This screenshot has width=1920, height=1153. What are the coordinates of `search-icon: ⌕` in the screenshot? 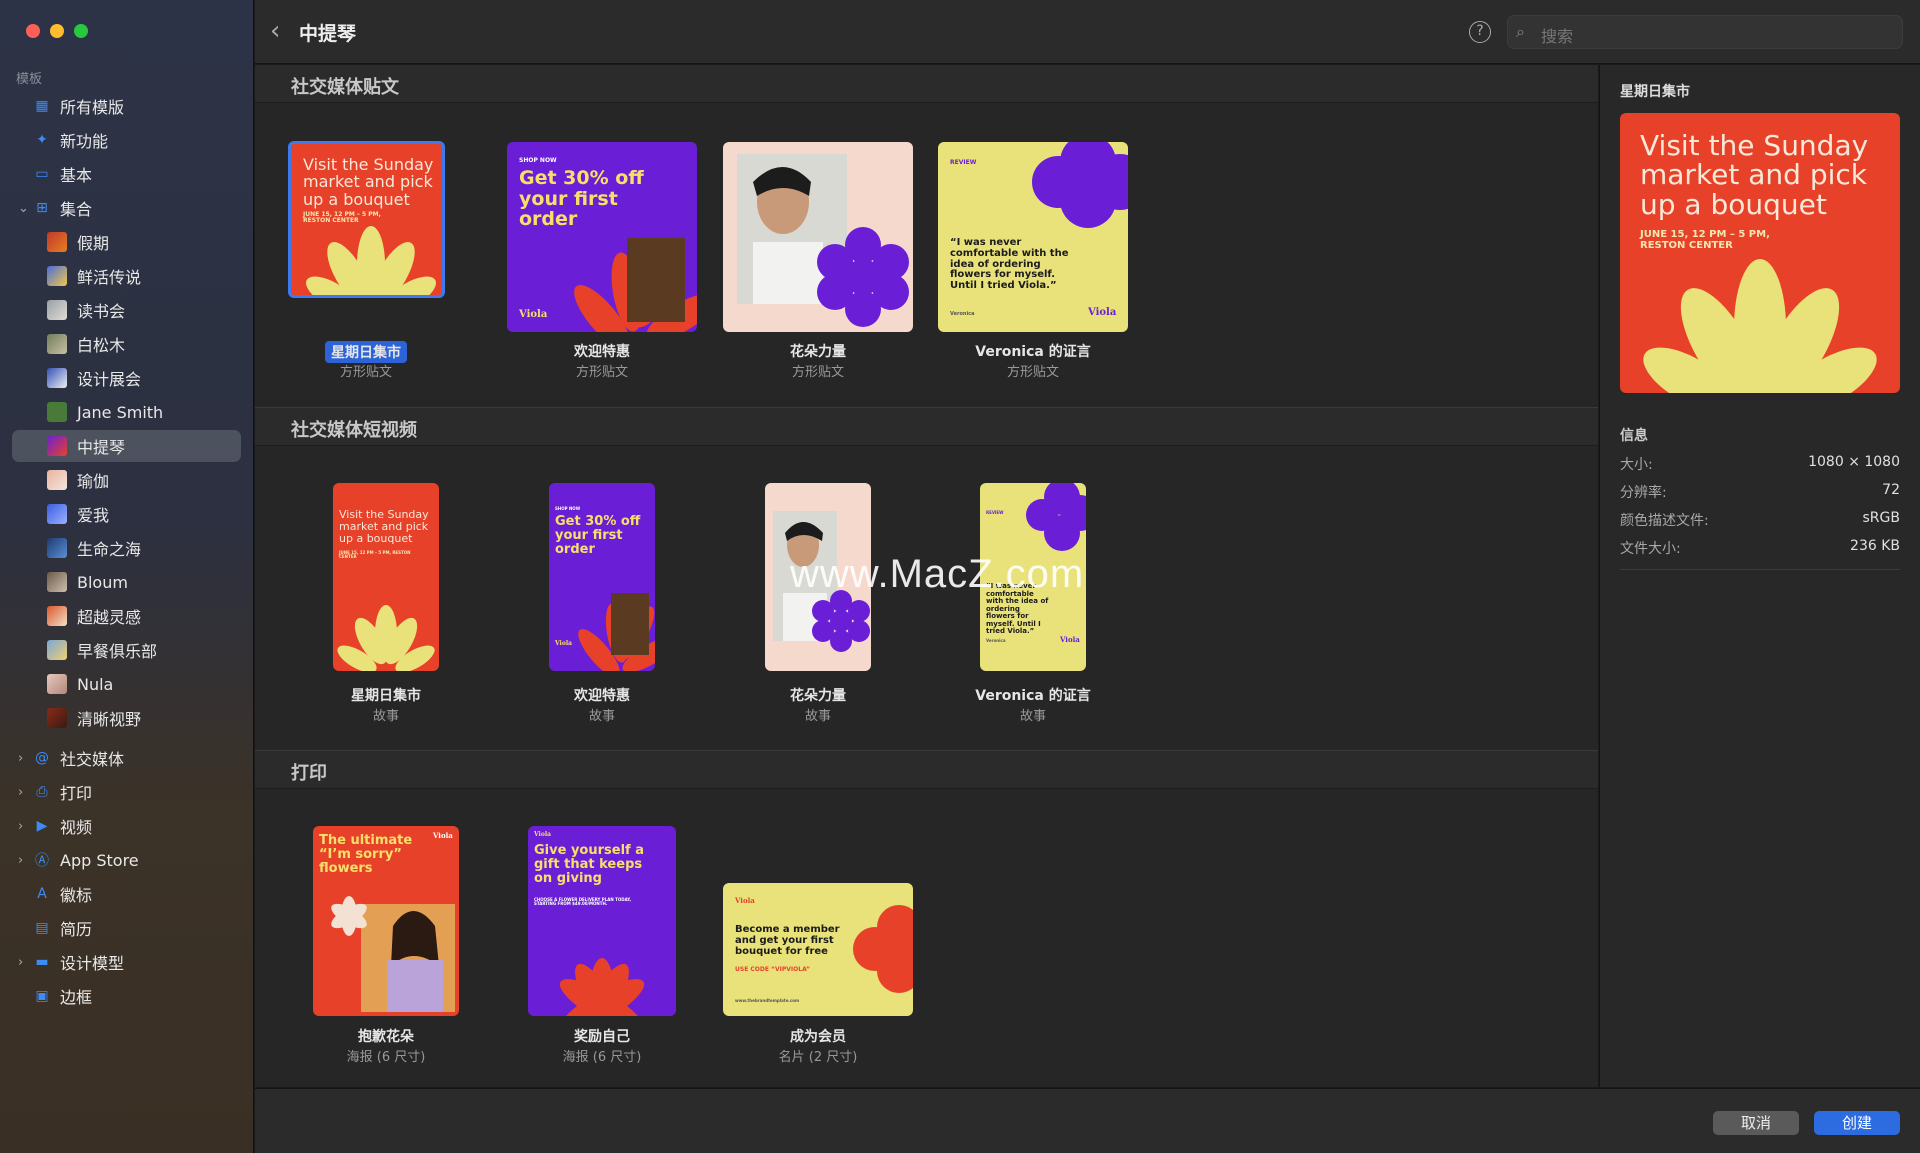 It's located at (1520, 31).